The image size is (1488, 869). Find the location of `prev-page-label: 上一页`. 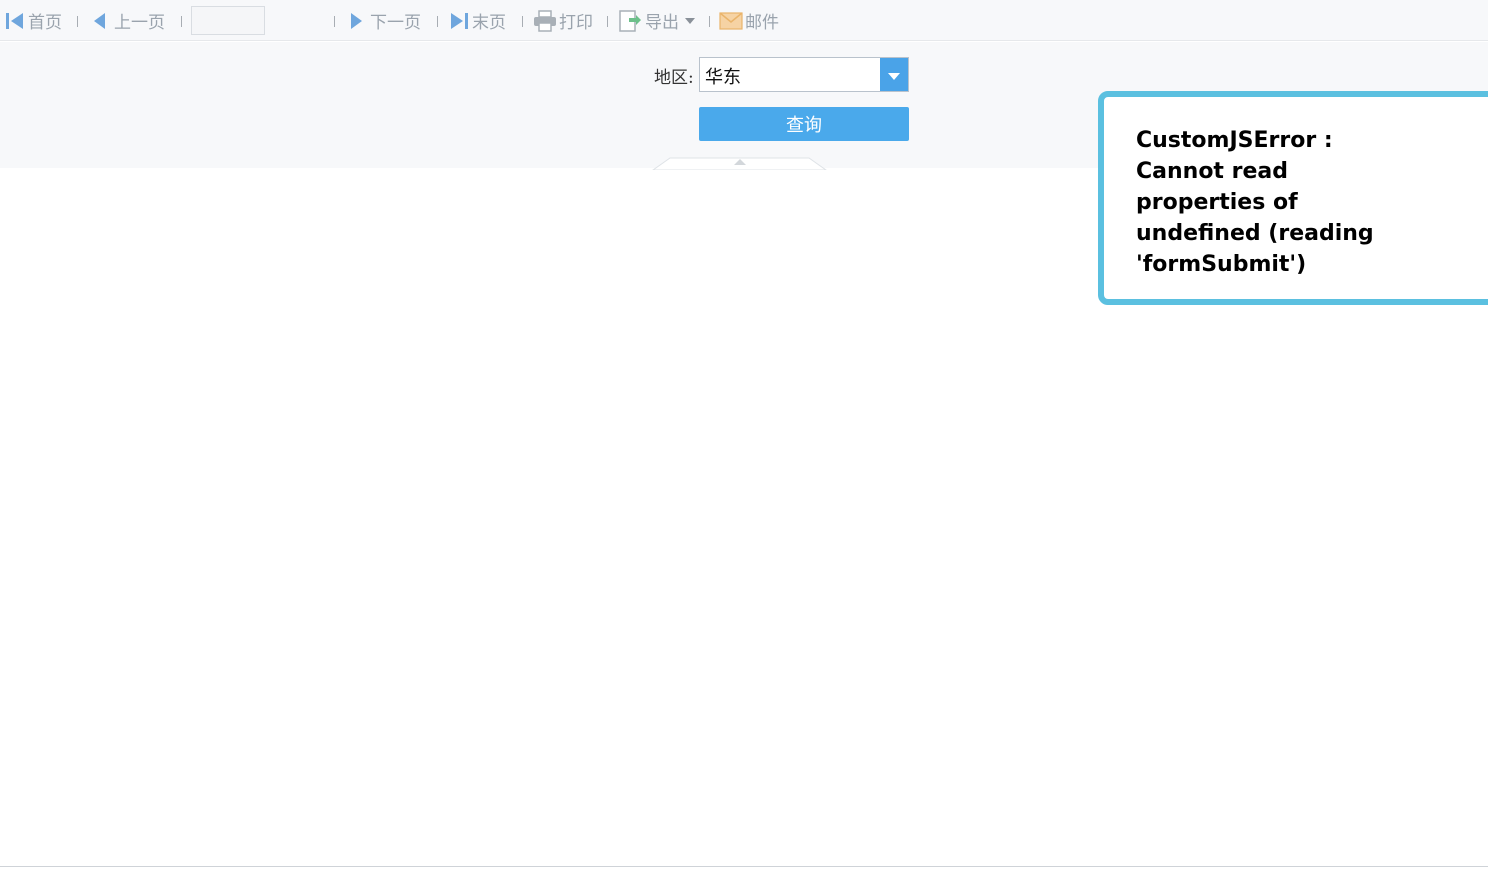

prev-page-label: 上一页 is located at coordinates (139, 23).